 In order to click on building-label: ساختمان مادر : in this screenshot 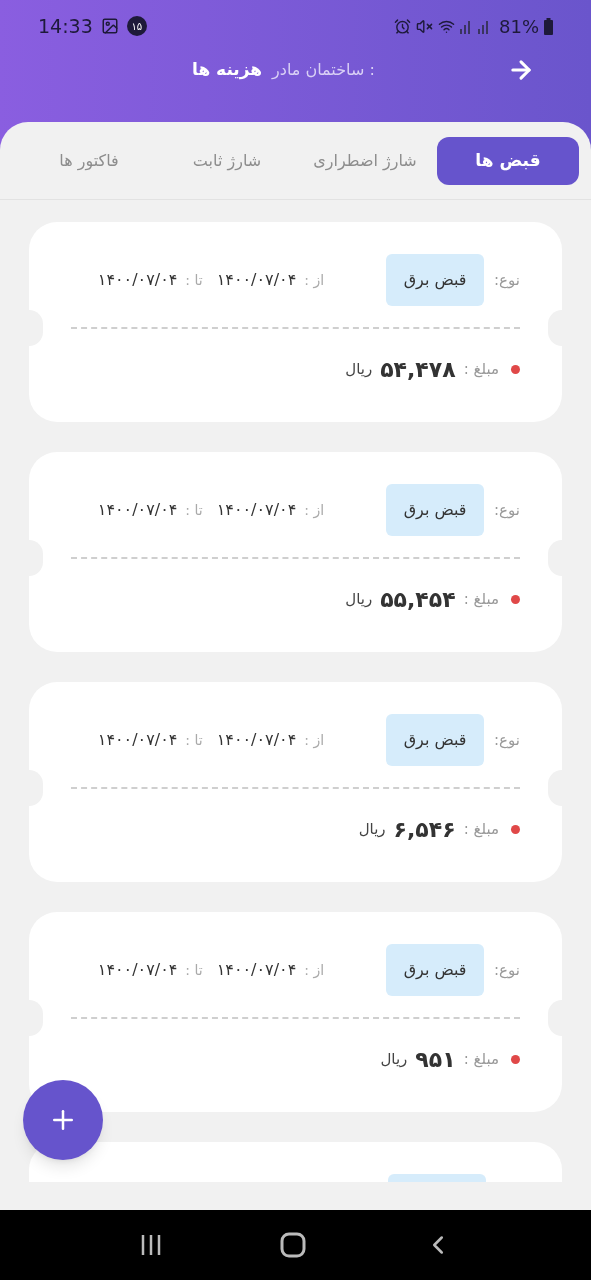, I will do `click(323, 70)`.